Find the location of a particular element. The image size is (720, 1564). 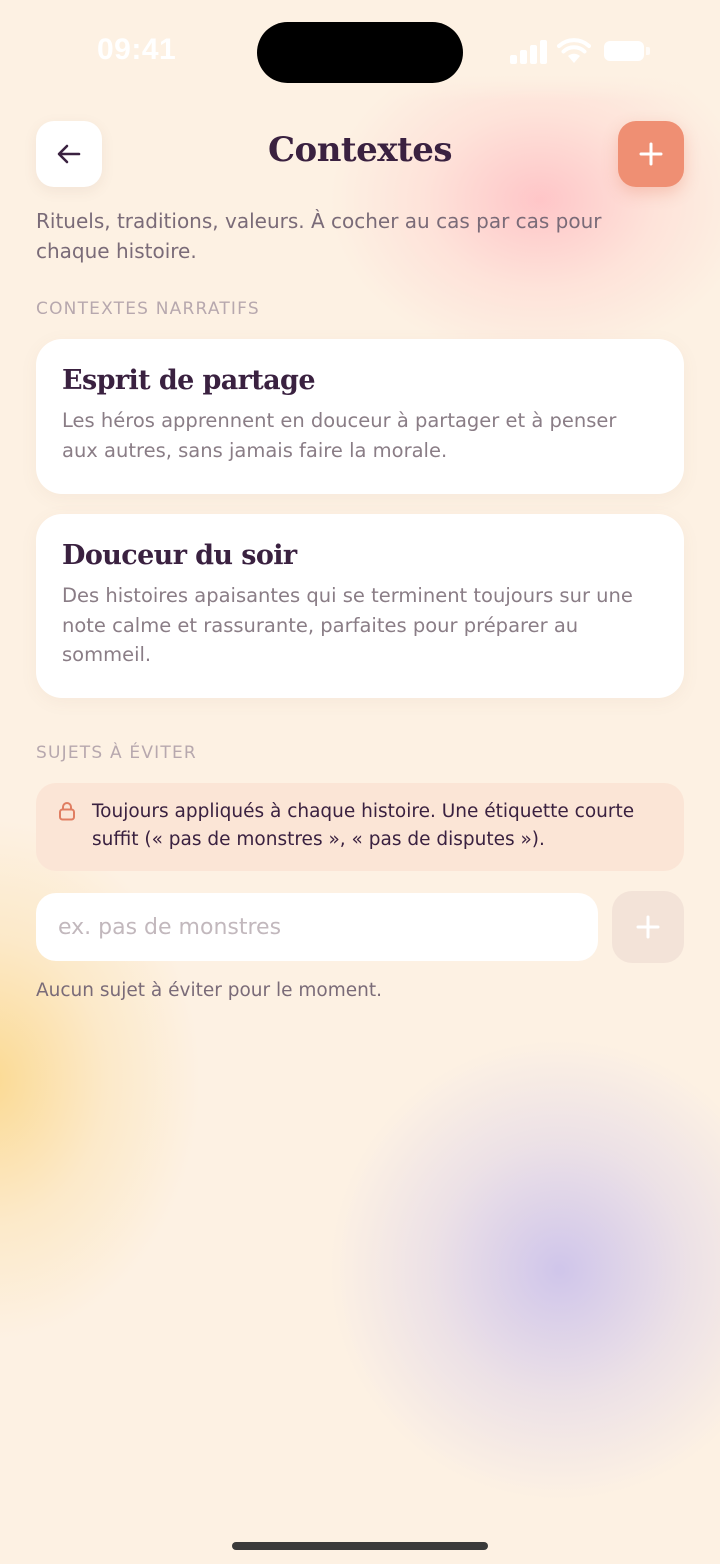

cellular-signal-icon is located at coordinates (529, 52).